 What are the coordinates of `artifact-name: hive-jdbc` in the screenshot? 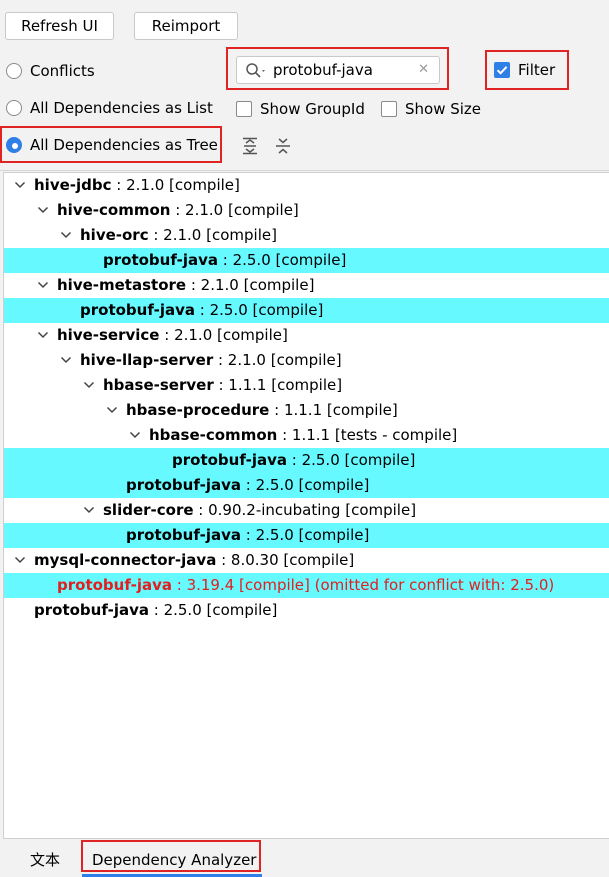 It's located at (73, 185).